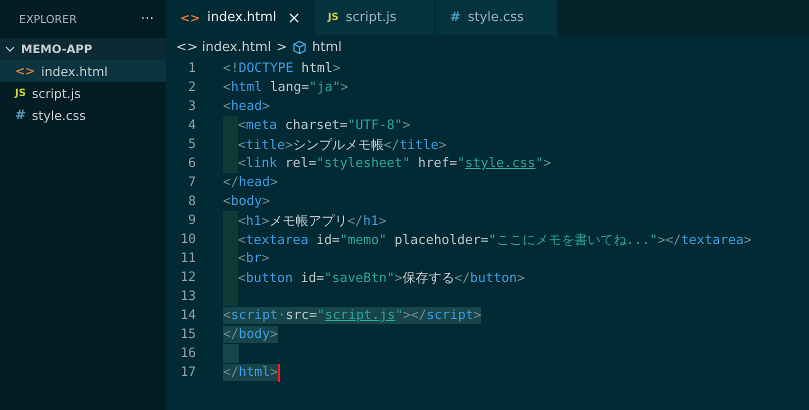 The width and height of the screenshot is (809, 410). I want to click on line-number: 12, so click(187, 277).